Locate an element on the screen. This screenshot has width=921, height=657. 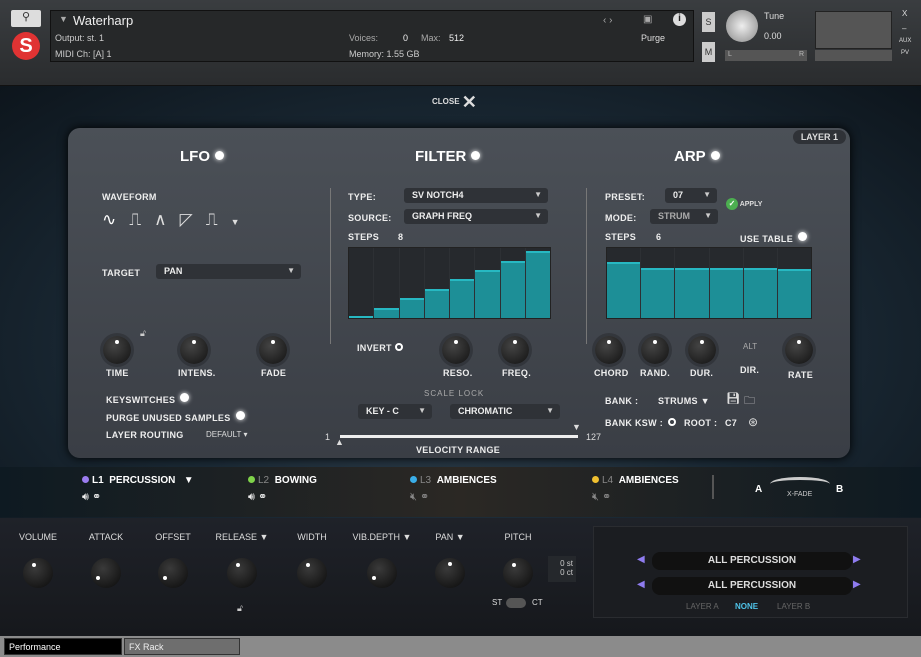
xfade-slider is located at coordinates (800, 484).